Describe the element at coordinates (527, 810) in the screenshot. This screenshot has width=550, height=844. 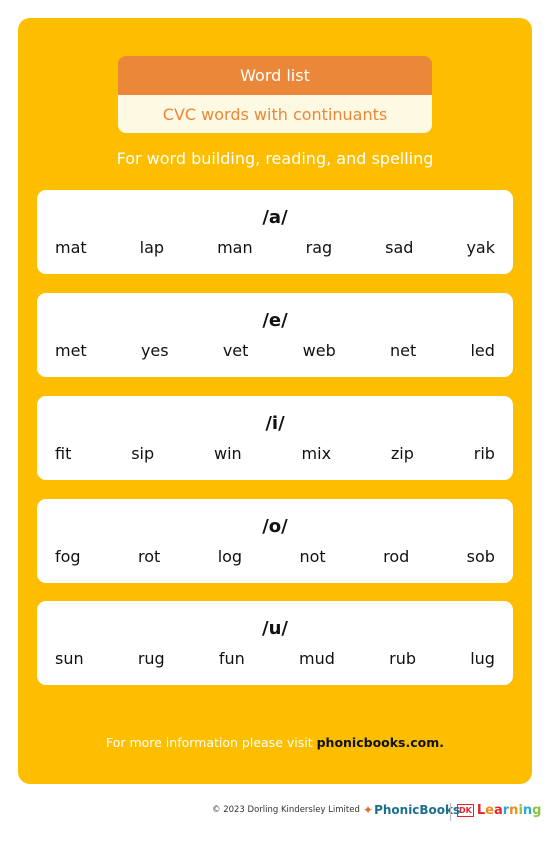
I see `dk-learning-letter: n` at that location.